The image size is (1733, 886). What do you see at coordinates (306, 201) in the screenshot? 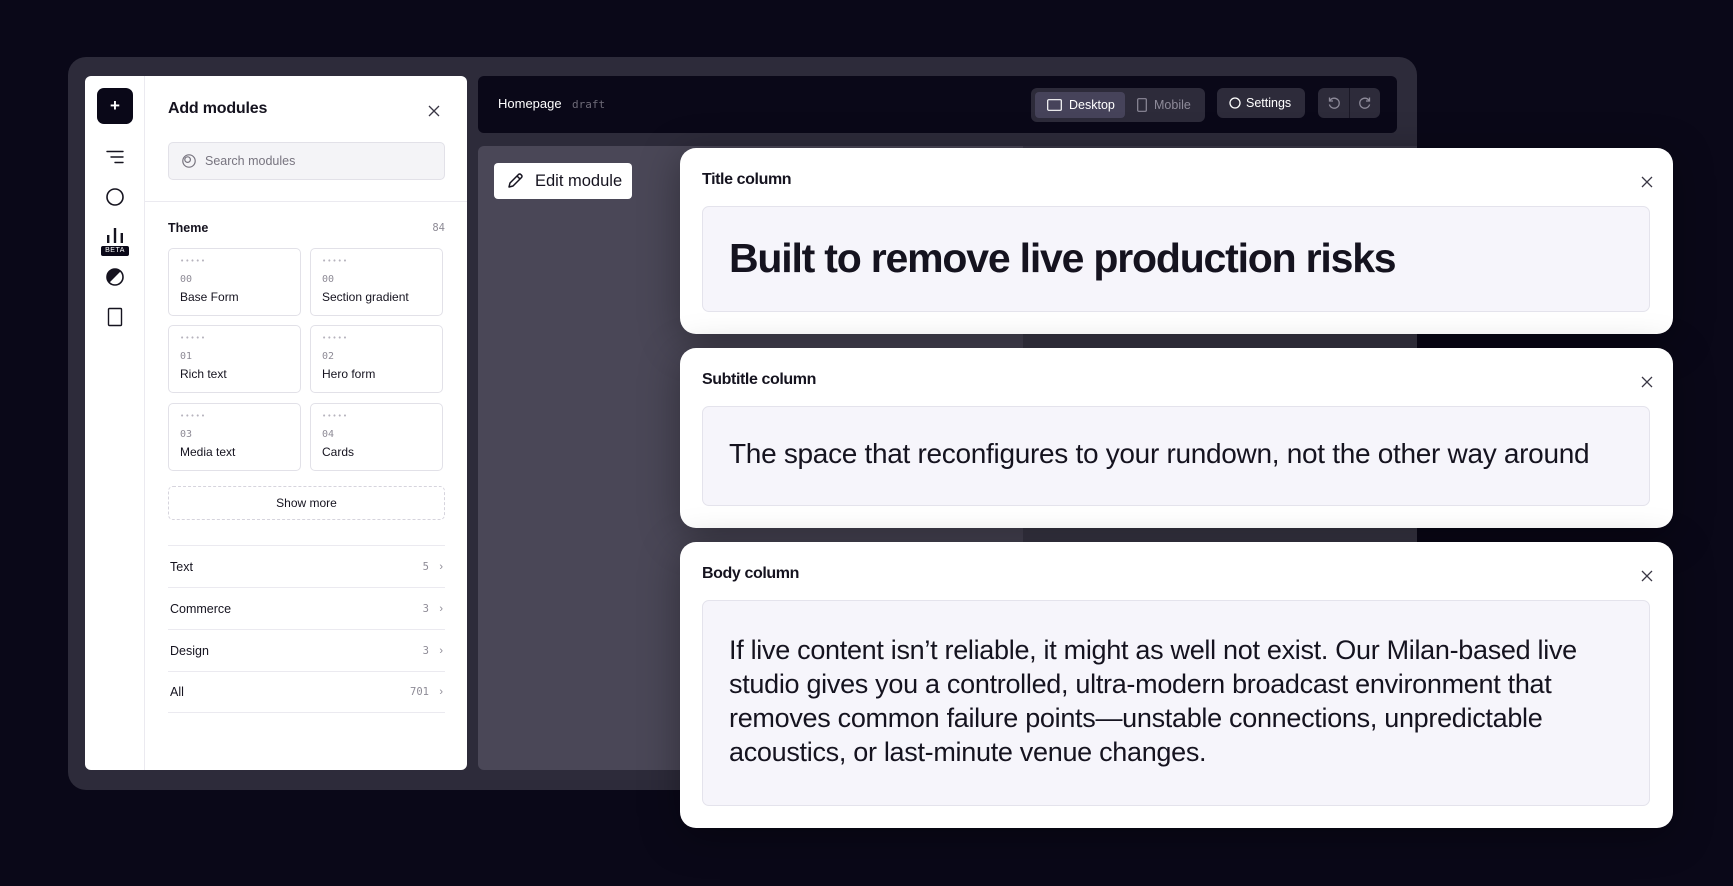
I see `divider` at bounding box center [306, 201].